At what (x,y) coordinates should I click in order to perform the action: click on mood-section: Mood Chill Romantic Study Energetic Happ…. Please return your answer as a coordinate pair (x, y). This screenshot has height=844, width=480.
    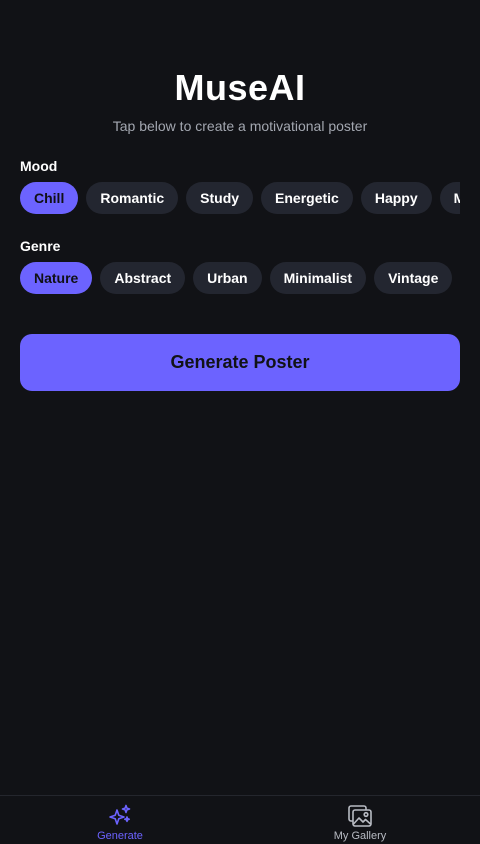
    Looking at the image, I should click on (240, 185).